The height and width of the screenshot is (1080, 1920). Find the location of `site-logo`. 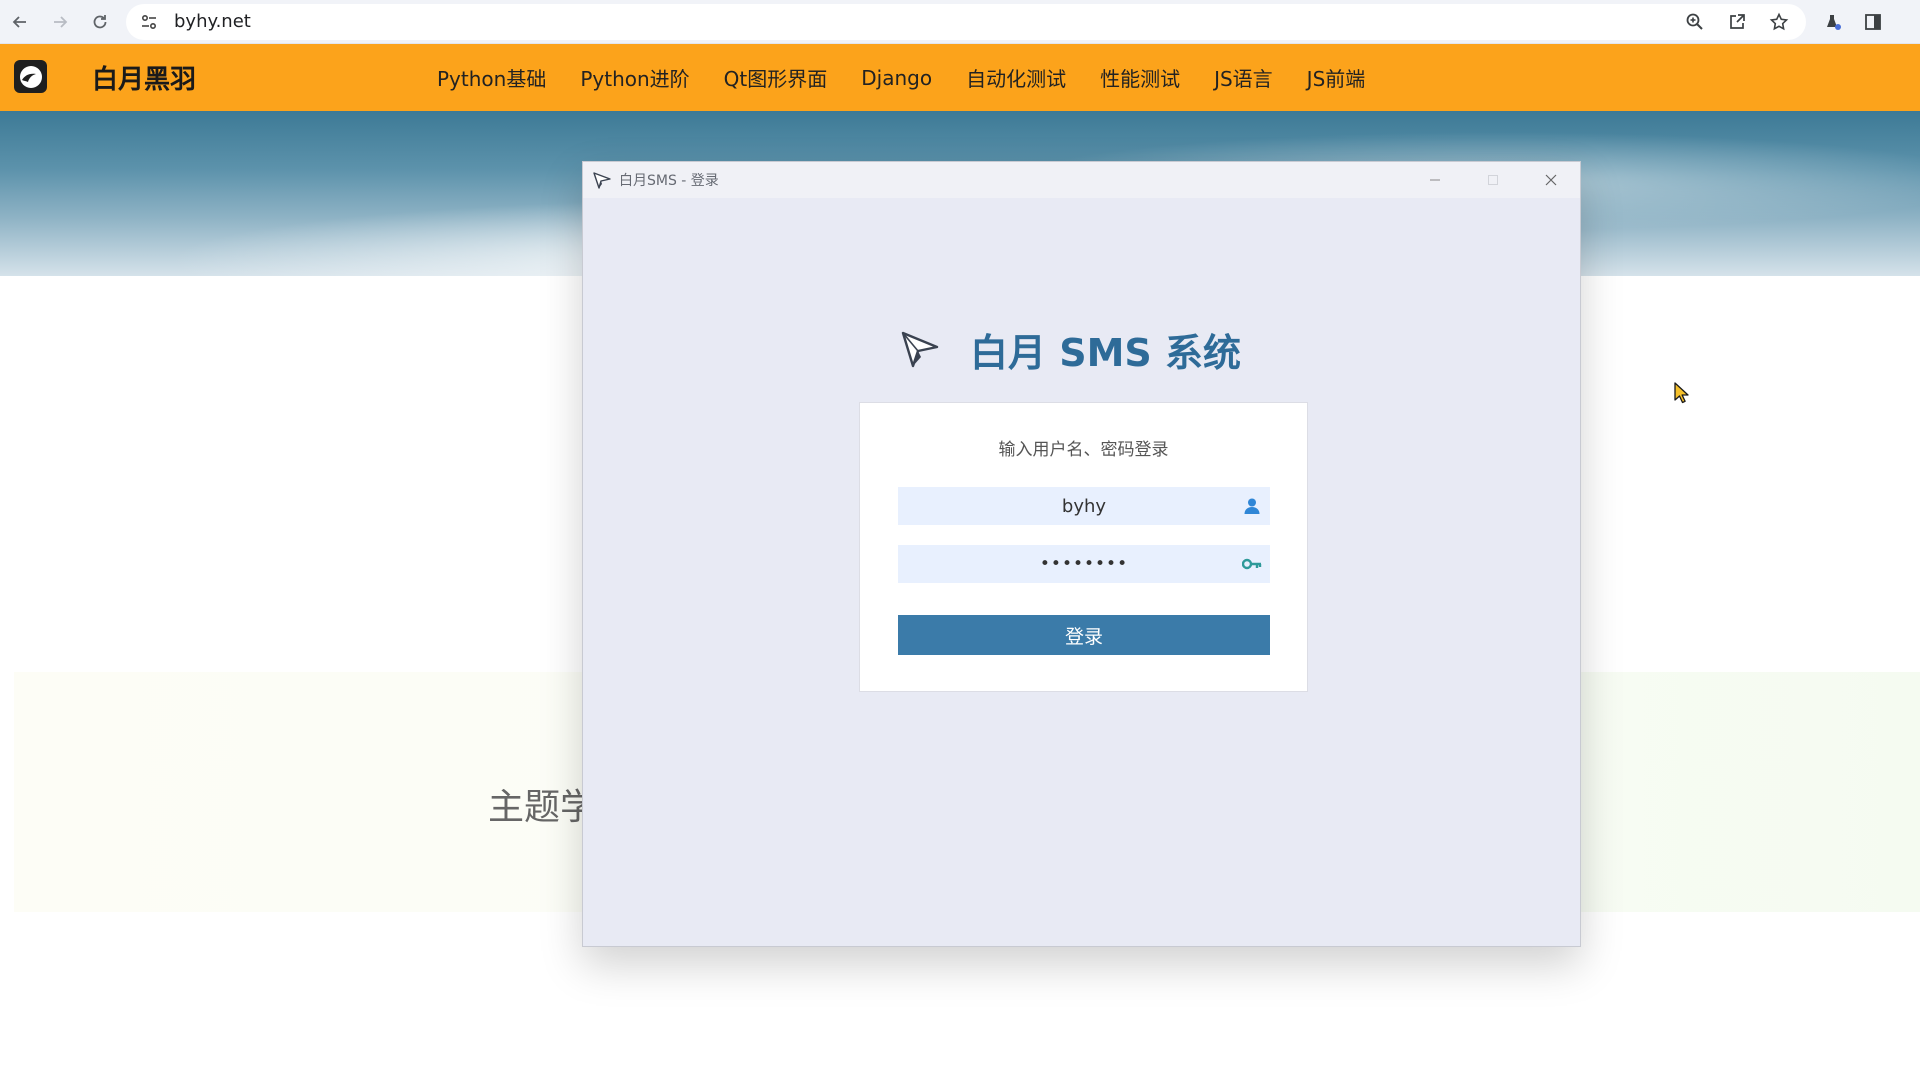

site-logo is located at coordinates (30, 76).